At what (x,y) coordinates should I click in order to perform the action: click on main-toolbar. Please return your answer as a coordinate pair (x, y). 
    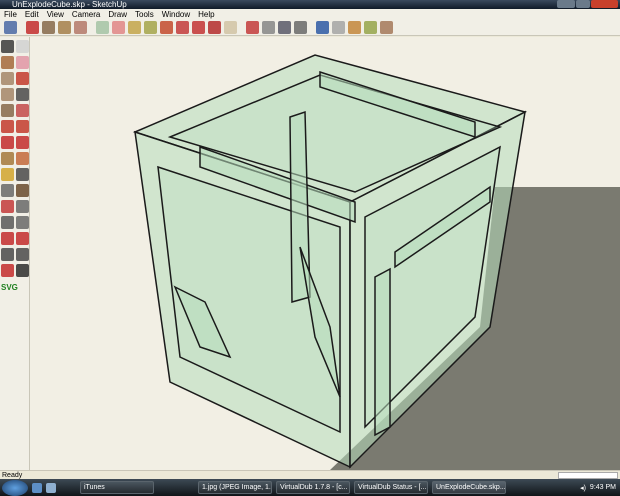
    Looking at the image, I should click on (310, 28).